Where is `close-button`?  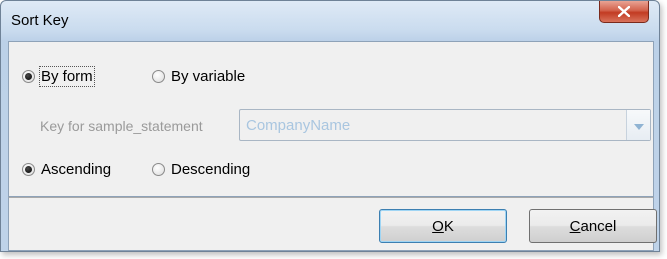 close-button is located at coordinates (624, 12).